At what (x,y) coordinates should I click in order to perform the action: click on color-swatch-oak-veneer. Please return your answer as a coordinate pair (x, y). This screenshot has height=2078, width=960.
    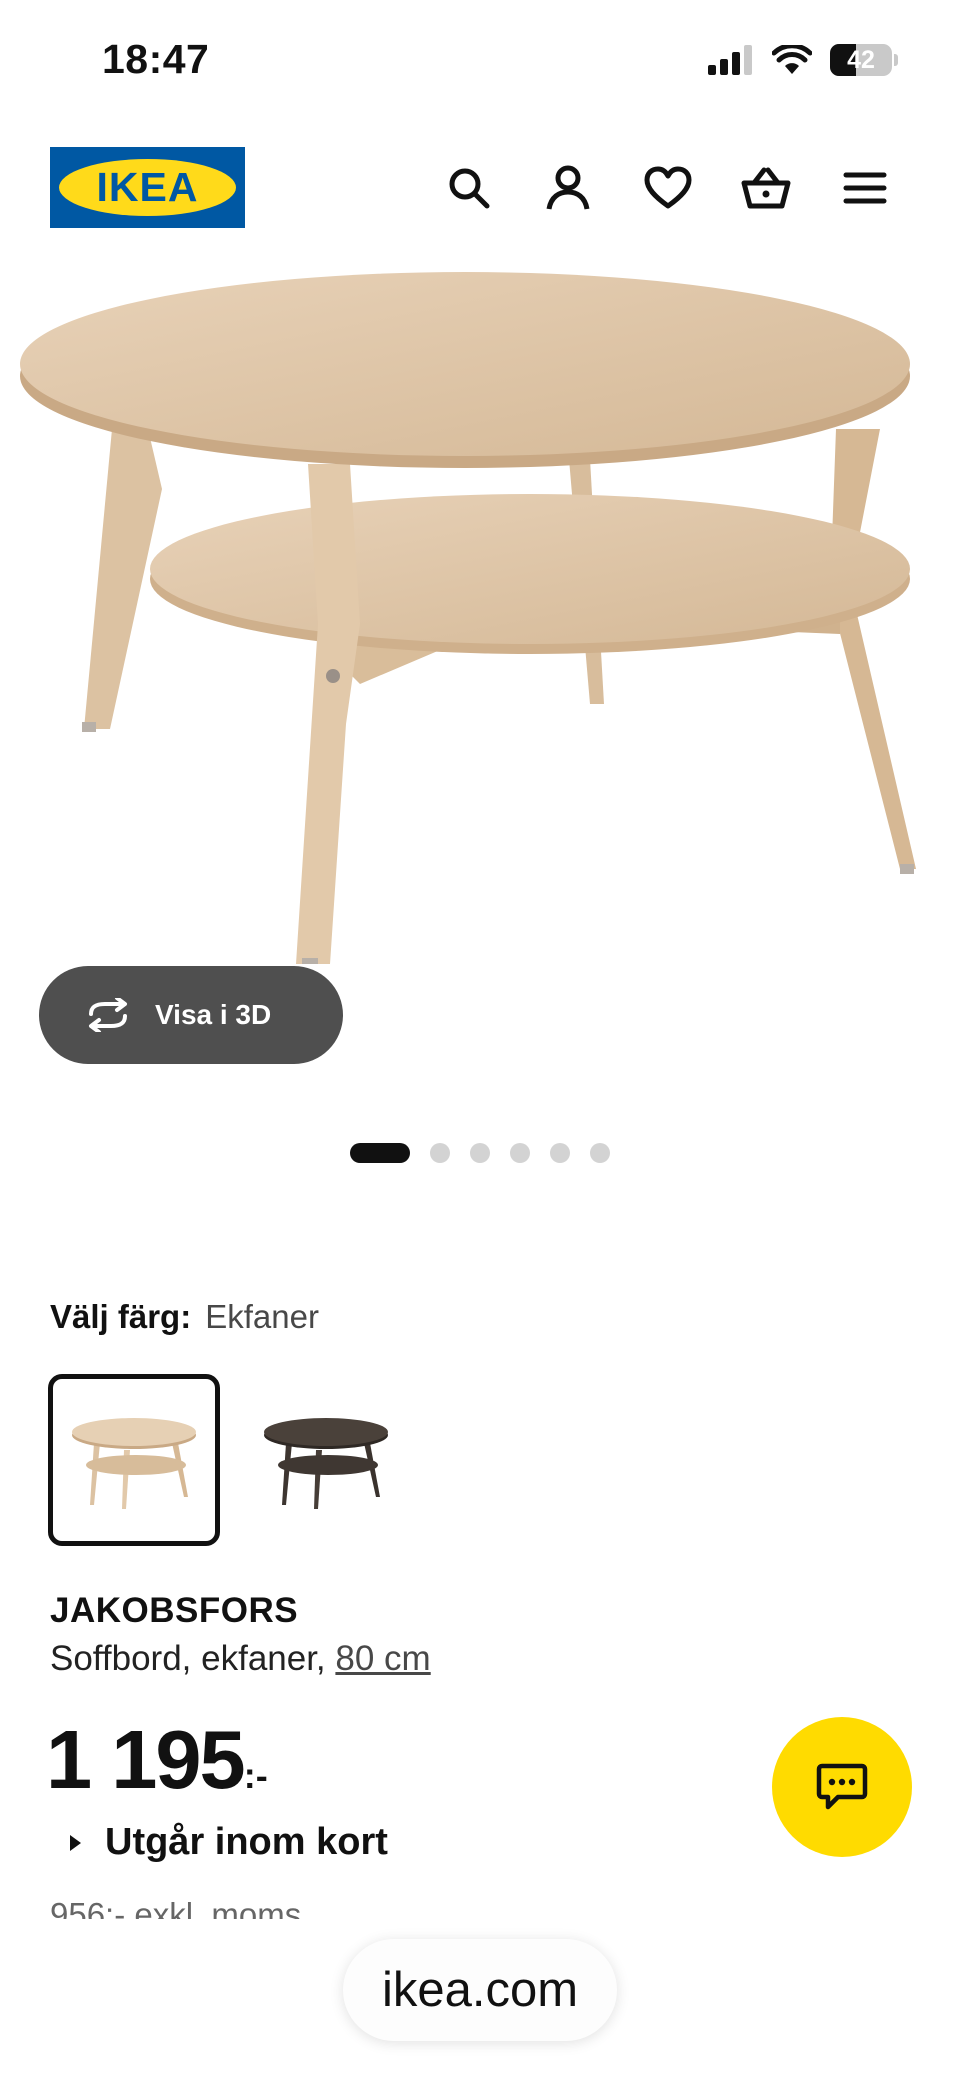
    Looking at the image, I should click on (134, 1460).